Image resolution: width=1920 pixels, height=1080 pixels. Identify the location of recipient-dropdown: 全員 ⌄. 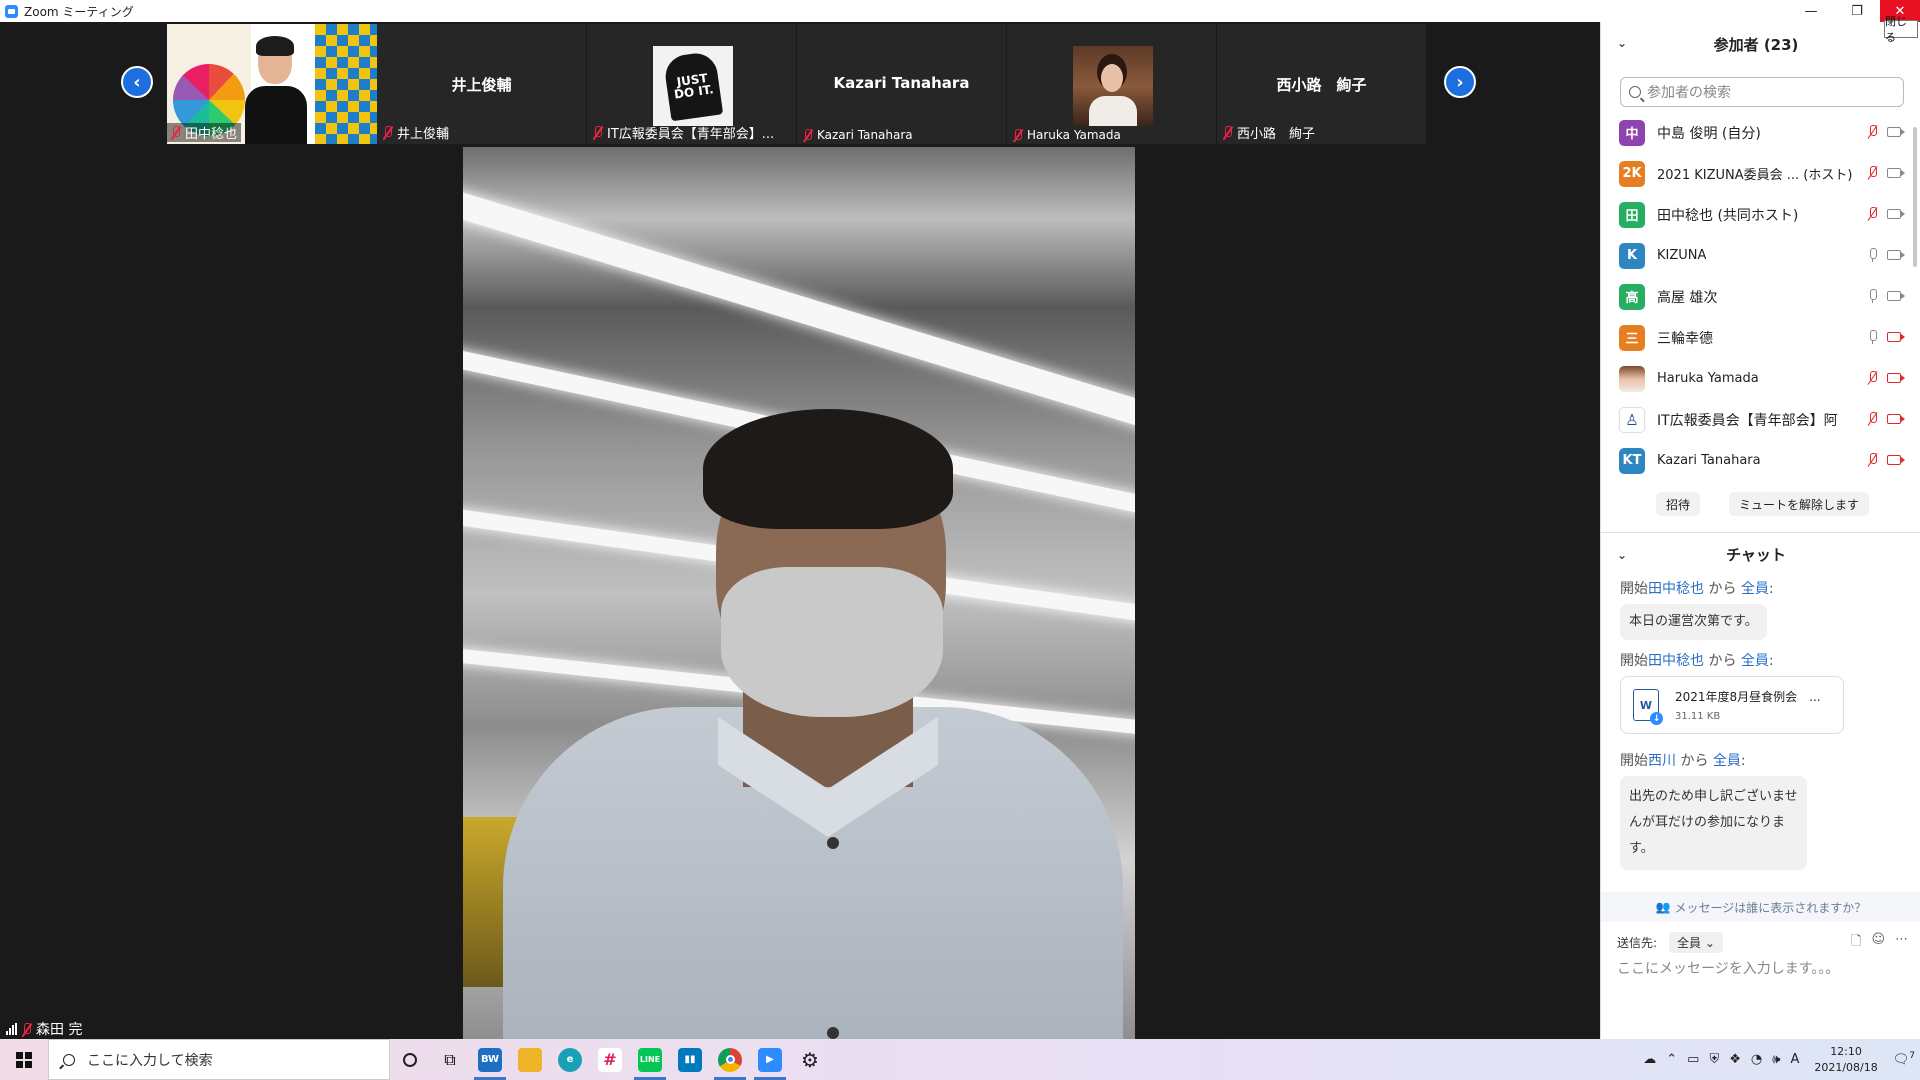
(1696, 942).